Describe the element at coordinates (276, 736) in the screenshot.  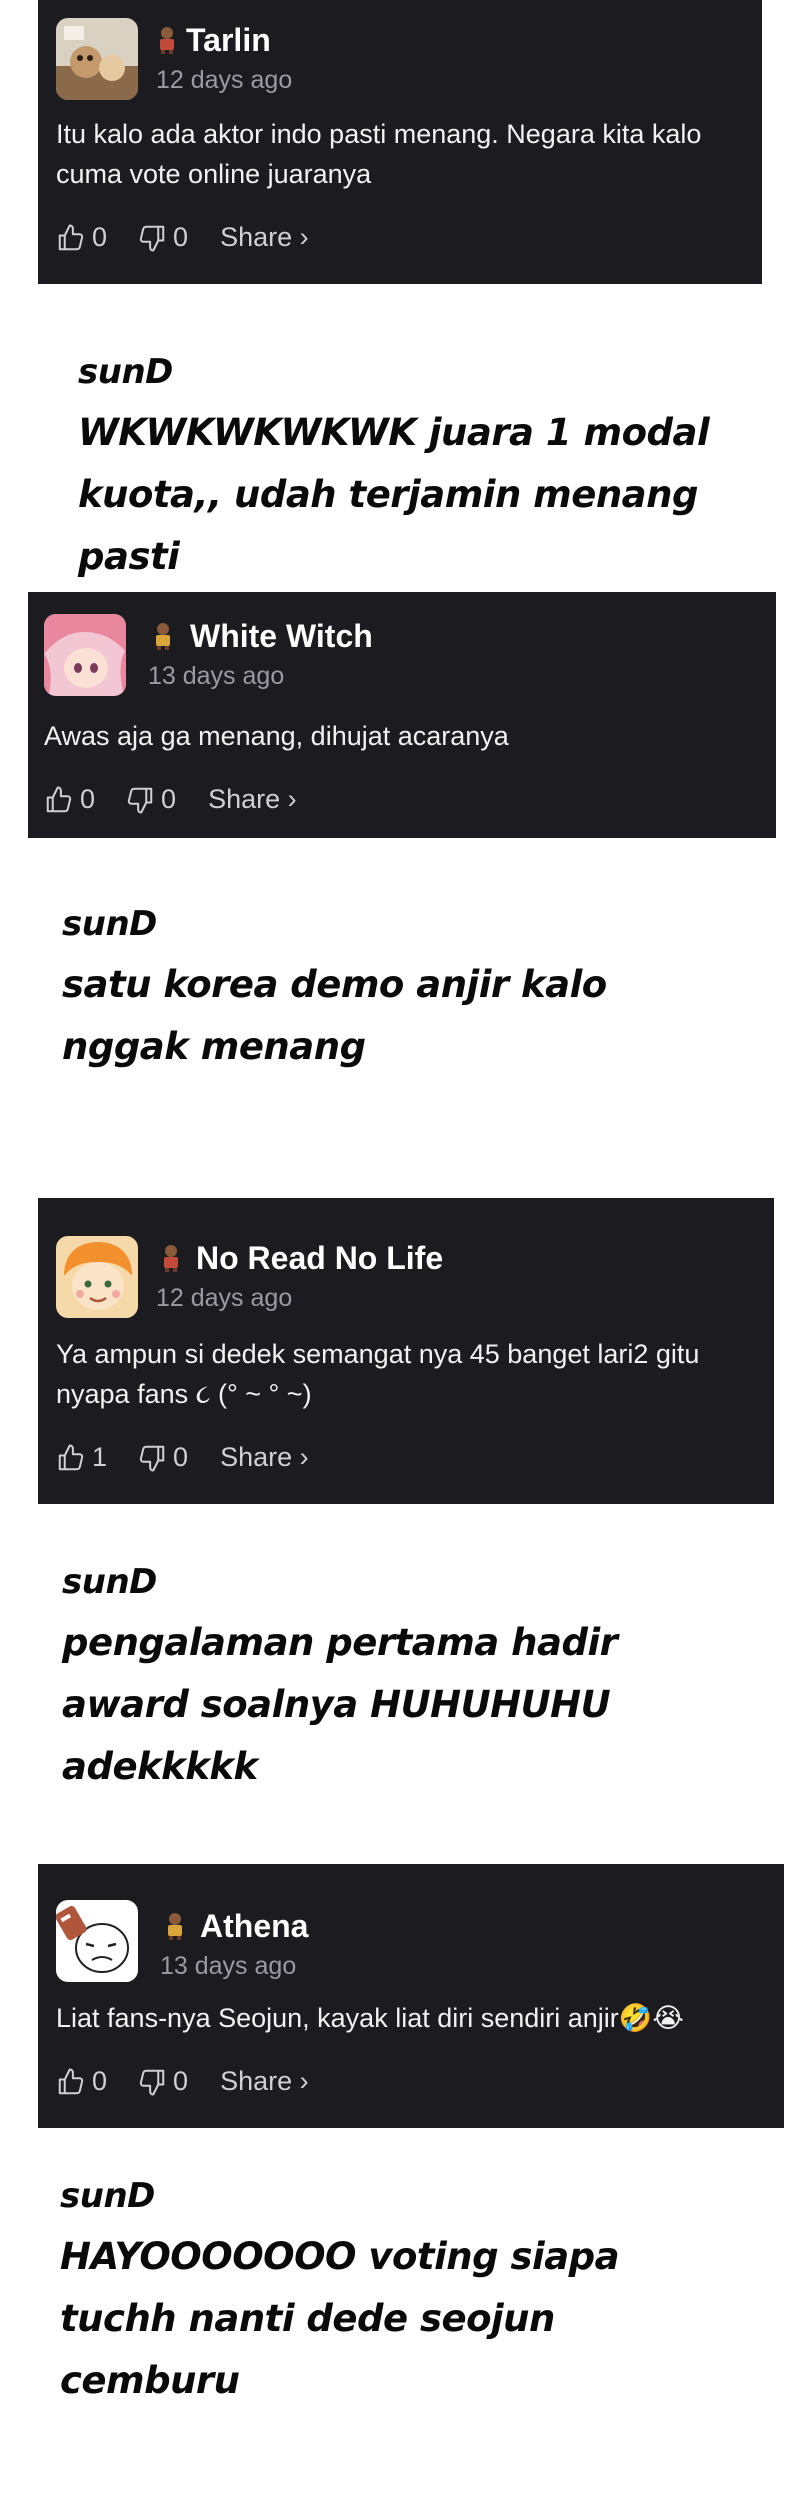
I see `comment-text: Awas aja ga menang, dihujat acaranya` at that location.